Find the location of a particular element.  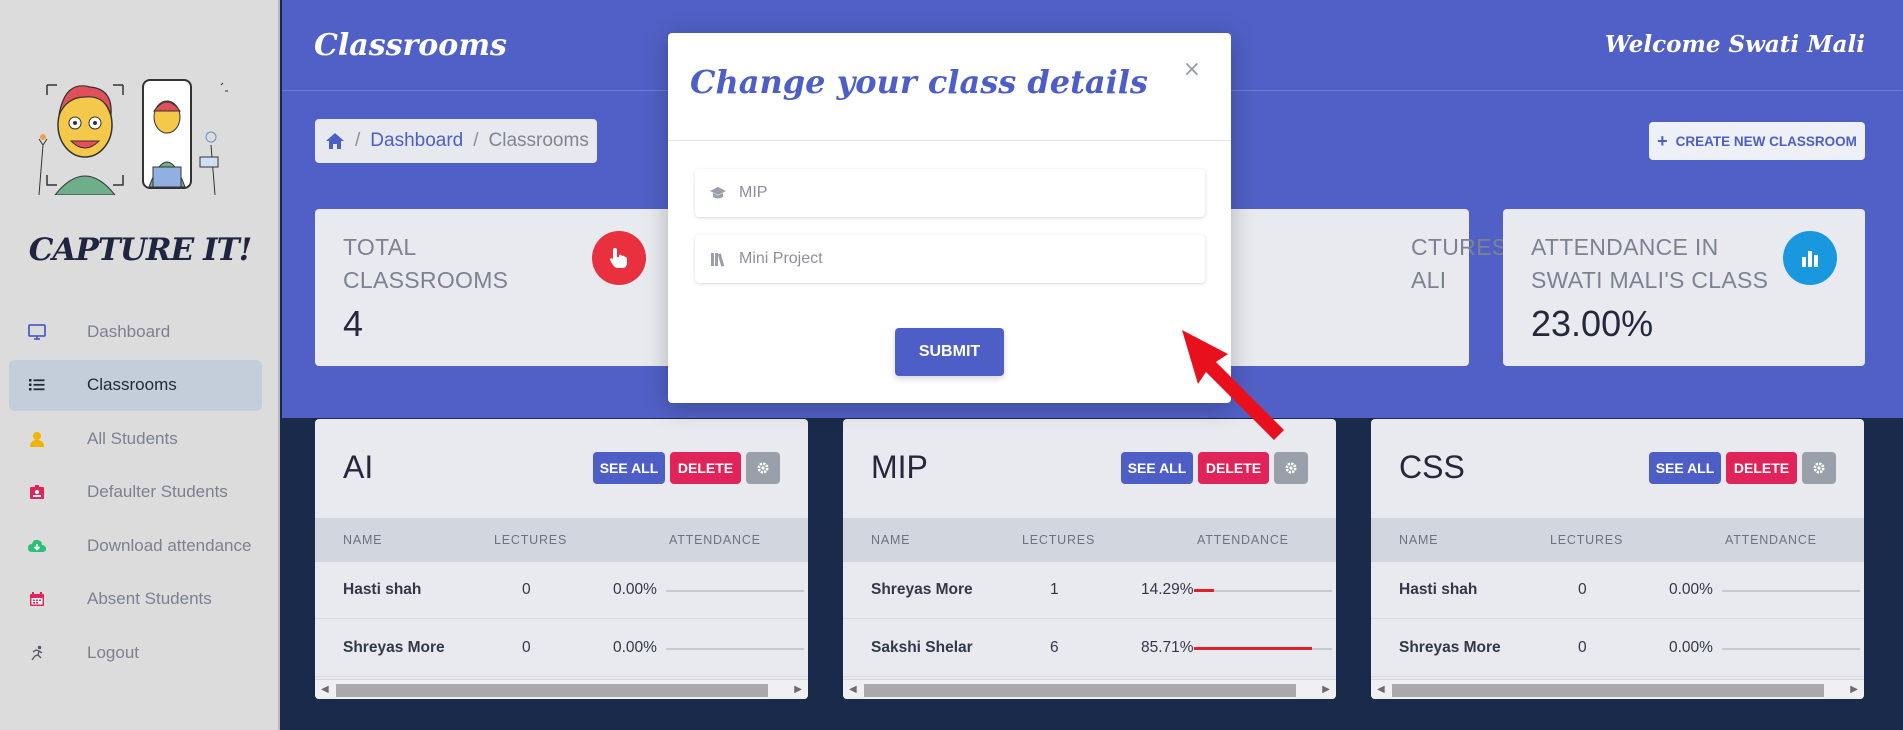

class-name-field is located at coordinates (950, 193).